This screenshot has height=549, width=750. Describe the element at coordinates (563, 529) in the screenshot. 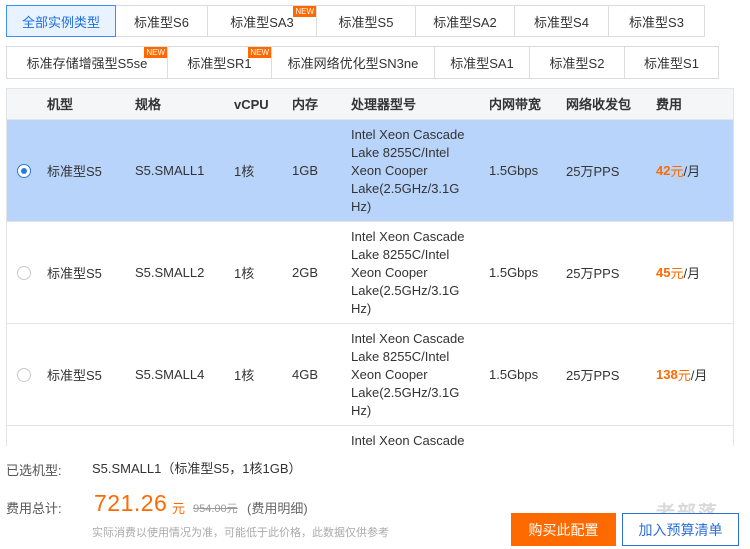

I see `buy-config-button: 购买此配置` at that location.